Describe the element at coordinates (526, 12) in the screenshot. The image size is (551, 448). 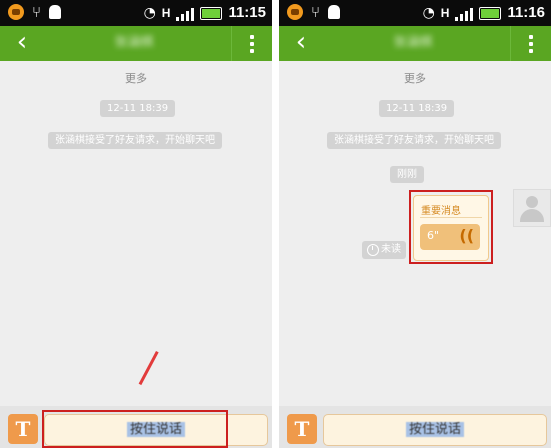
I see `status-time: 11:16` at that location.